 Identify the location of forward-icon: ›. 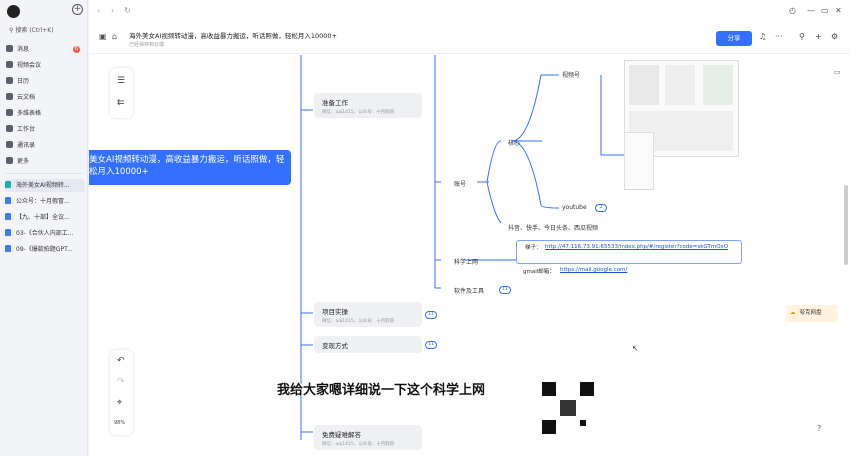
(112, 10).